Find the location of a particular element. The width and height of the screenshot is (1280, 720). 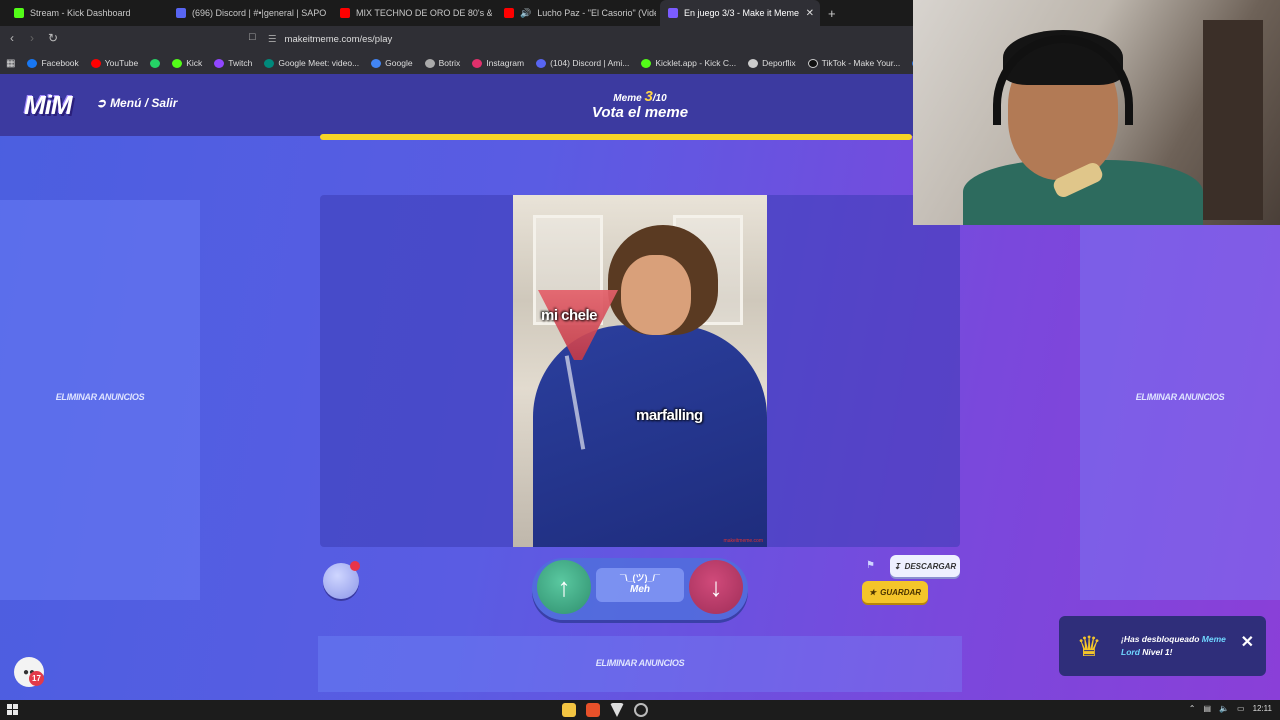

save-button: ★ GUARDAR is located at coordinates (895, 592).